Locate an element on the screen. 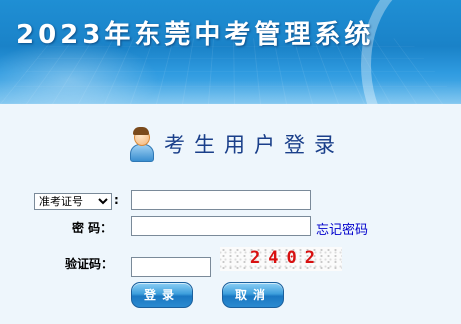 Image resolution: width=461 pixels, height=324 pixels. password-label: 密 码： is located at coordinates (92, 228).